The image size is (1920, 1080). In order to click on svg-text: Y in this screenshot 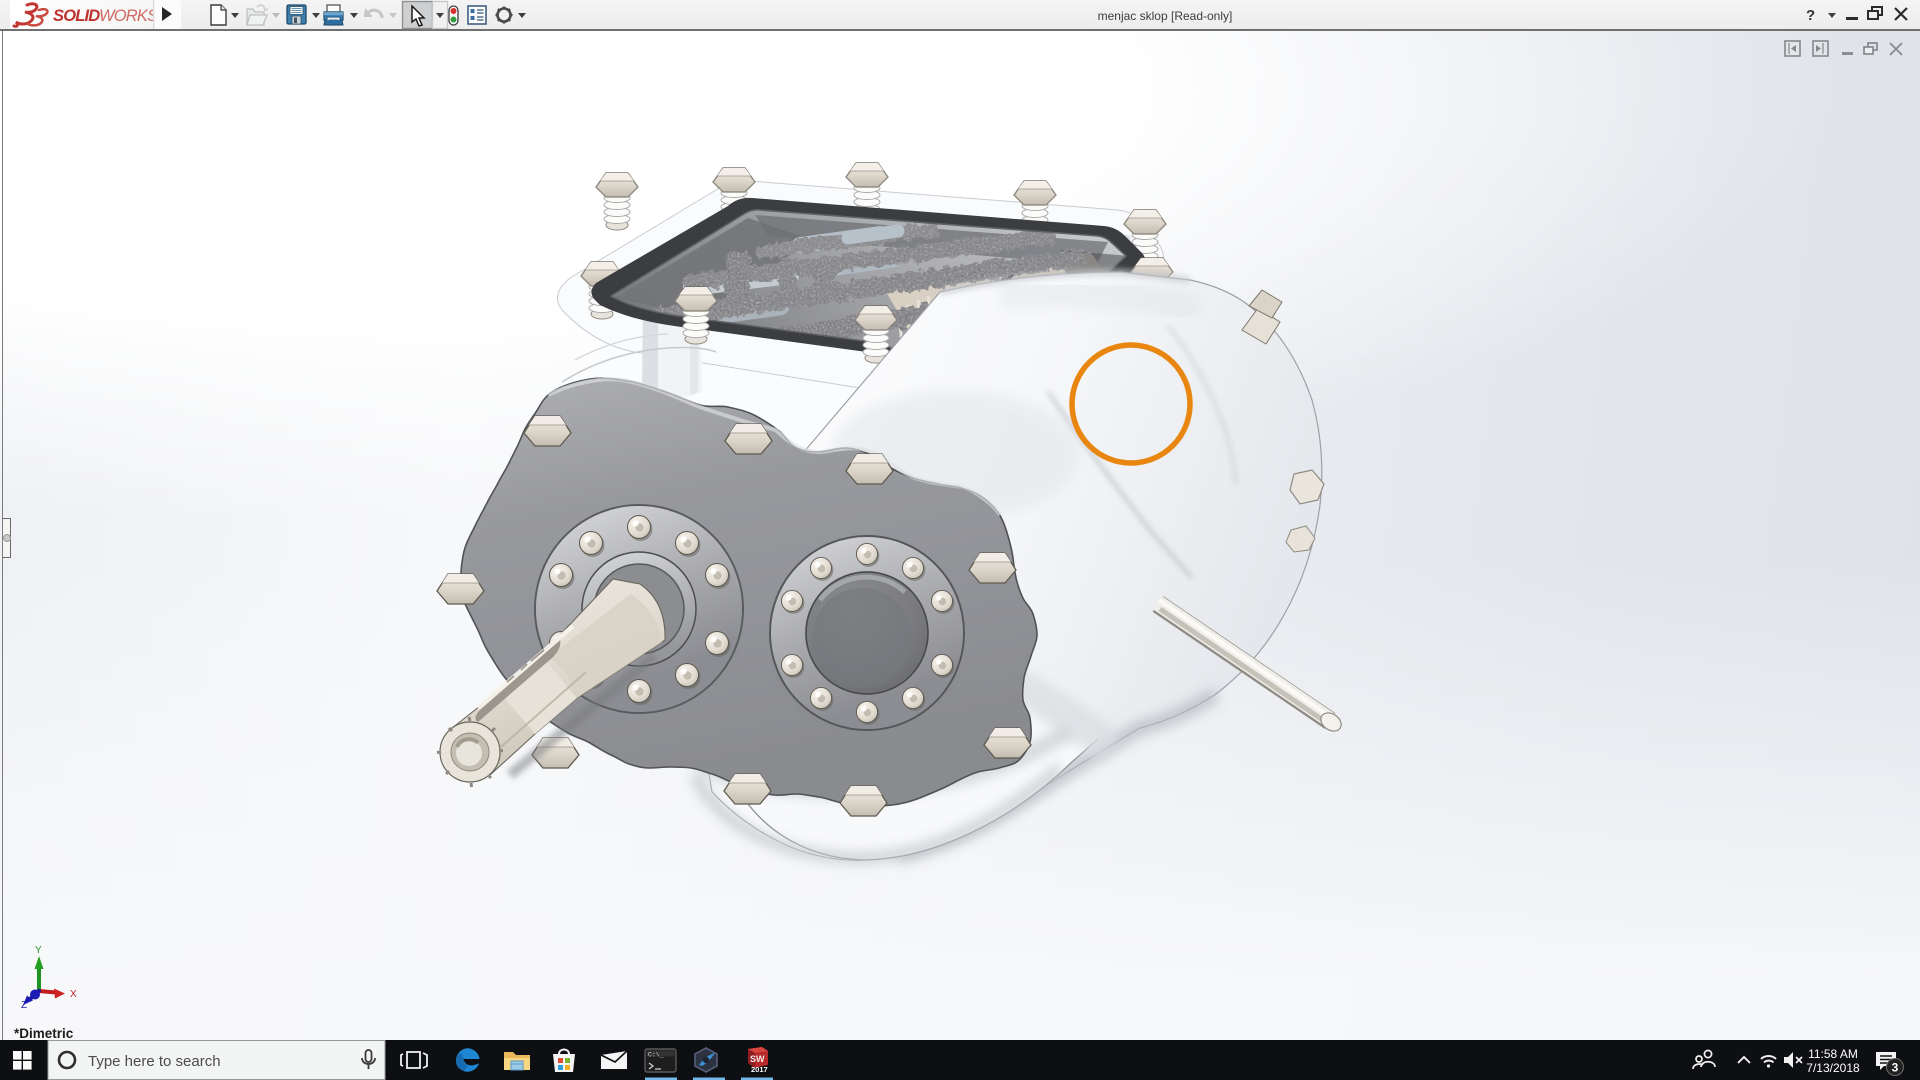, I will do `click(38, 950)`.